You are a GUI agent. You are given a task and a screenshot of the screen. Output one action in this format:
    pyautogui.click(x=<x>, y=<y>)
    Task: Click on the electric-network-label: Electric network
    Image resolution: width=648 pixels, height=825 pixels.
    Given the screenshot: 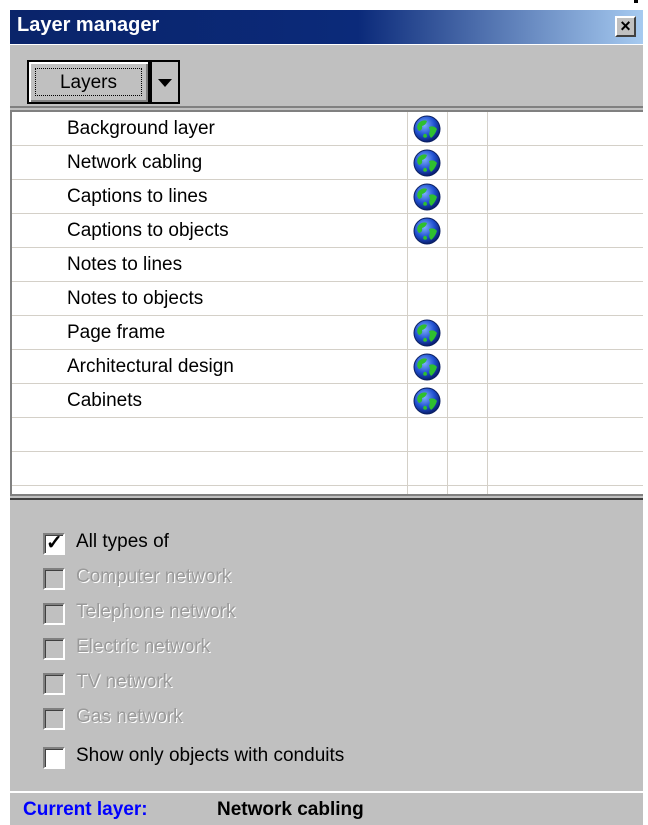 What is the action you would take?
    pyautogui.click(x=143, y=646)
    